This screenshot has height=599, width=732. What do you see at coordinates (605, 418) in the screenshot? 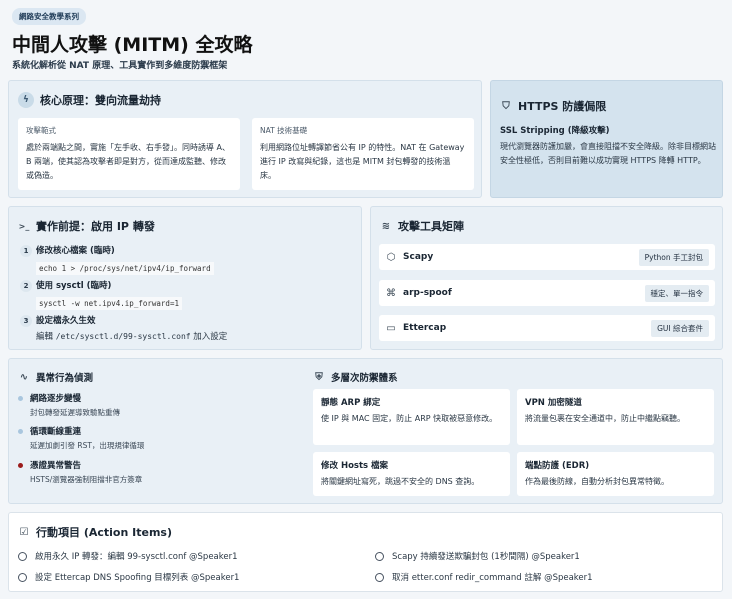
I see `defense-item-text: 將流量包裹在安全通道中，防止中繼點竊聽。` at bounding box center [605, 418].